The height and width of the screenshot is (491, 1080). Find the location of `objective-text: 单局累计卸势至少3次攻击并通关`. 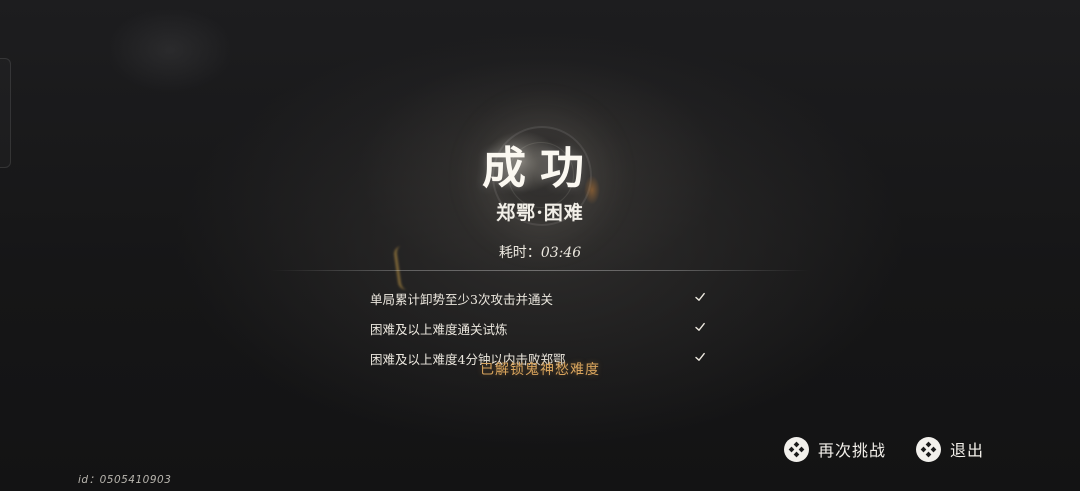

objective-text: 单局累计卸势至少3次攻击并通关 is located at coordinates (461, 299).